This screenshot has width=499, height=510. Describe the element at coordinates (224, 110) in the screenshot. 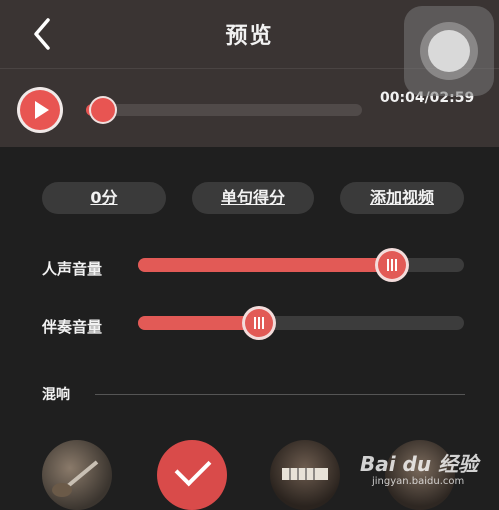

I see `playback-progress-track` at that location.